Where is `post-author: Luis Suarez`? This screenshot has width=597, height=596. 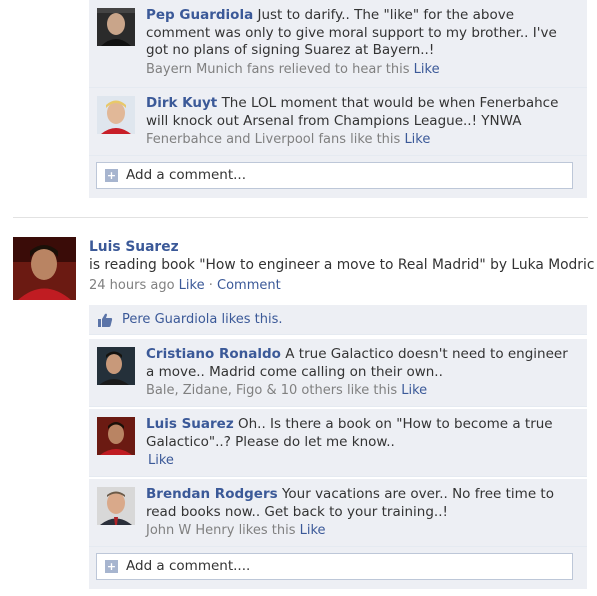
post-author: Luis Suarez is located at coordinates (341, 247).